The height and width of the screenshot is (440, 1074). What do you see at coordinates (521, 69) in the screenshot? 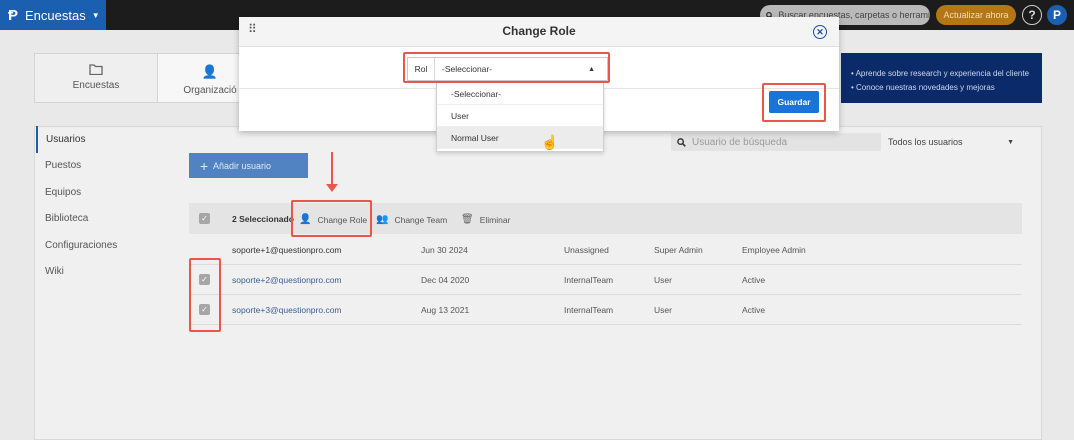
I see `role-select: -Seleccionar- ▲` at bounding box center [521, 69].